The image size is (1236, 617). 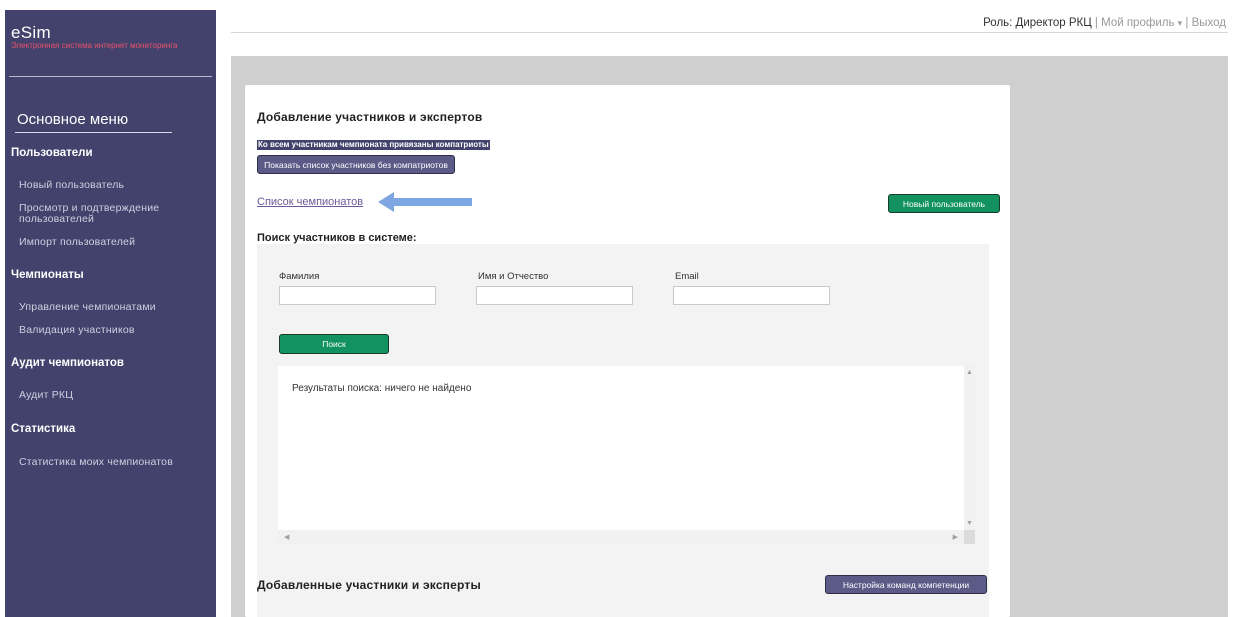 I want to click on profile-link: Мой профиль, so click(x=1137, y=23).